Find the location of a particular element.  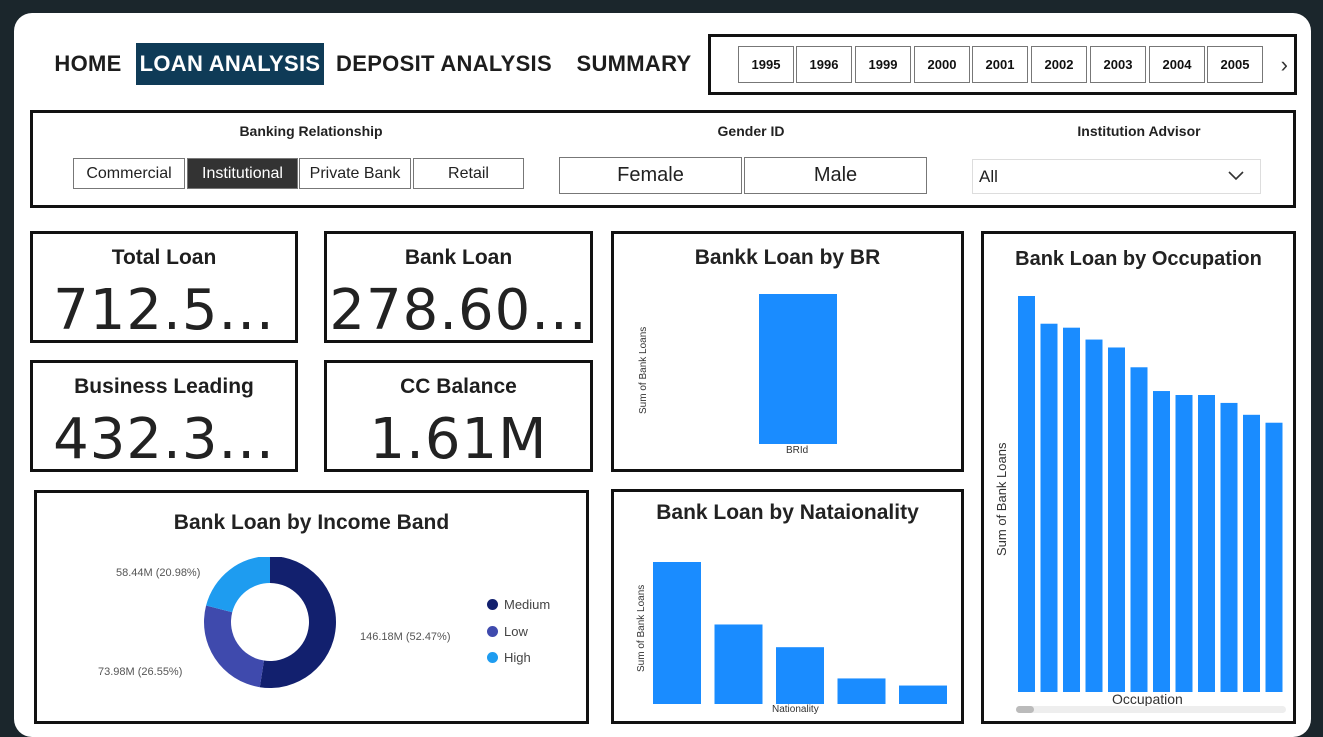

br-option-commercial: Commercial is located at coordinates (129, 173).